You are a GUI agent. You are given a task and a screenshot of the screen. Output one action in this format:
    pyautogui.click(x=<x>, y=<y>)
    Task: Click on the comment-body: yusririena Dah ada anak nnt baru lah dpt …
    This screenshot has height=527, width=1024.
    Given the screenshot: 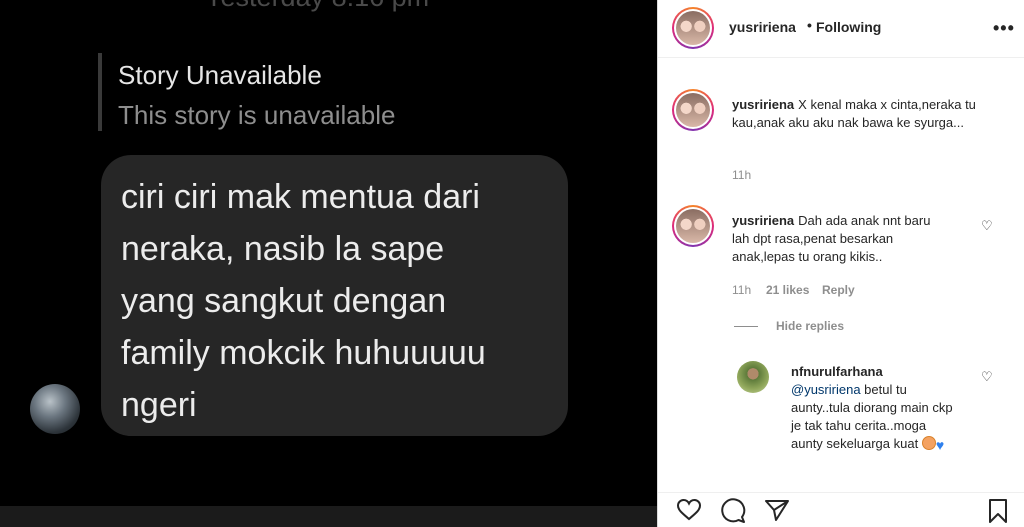 What is the action you would take?
    pyautogui.click(x=832, y=239)
    